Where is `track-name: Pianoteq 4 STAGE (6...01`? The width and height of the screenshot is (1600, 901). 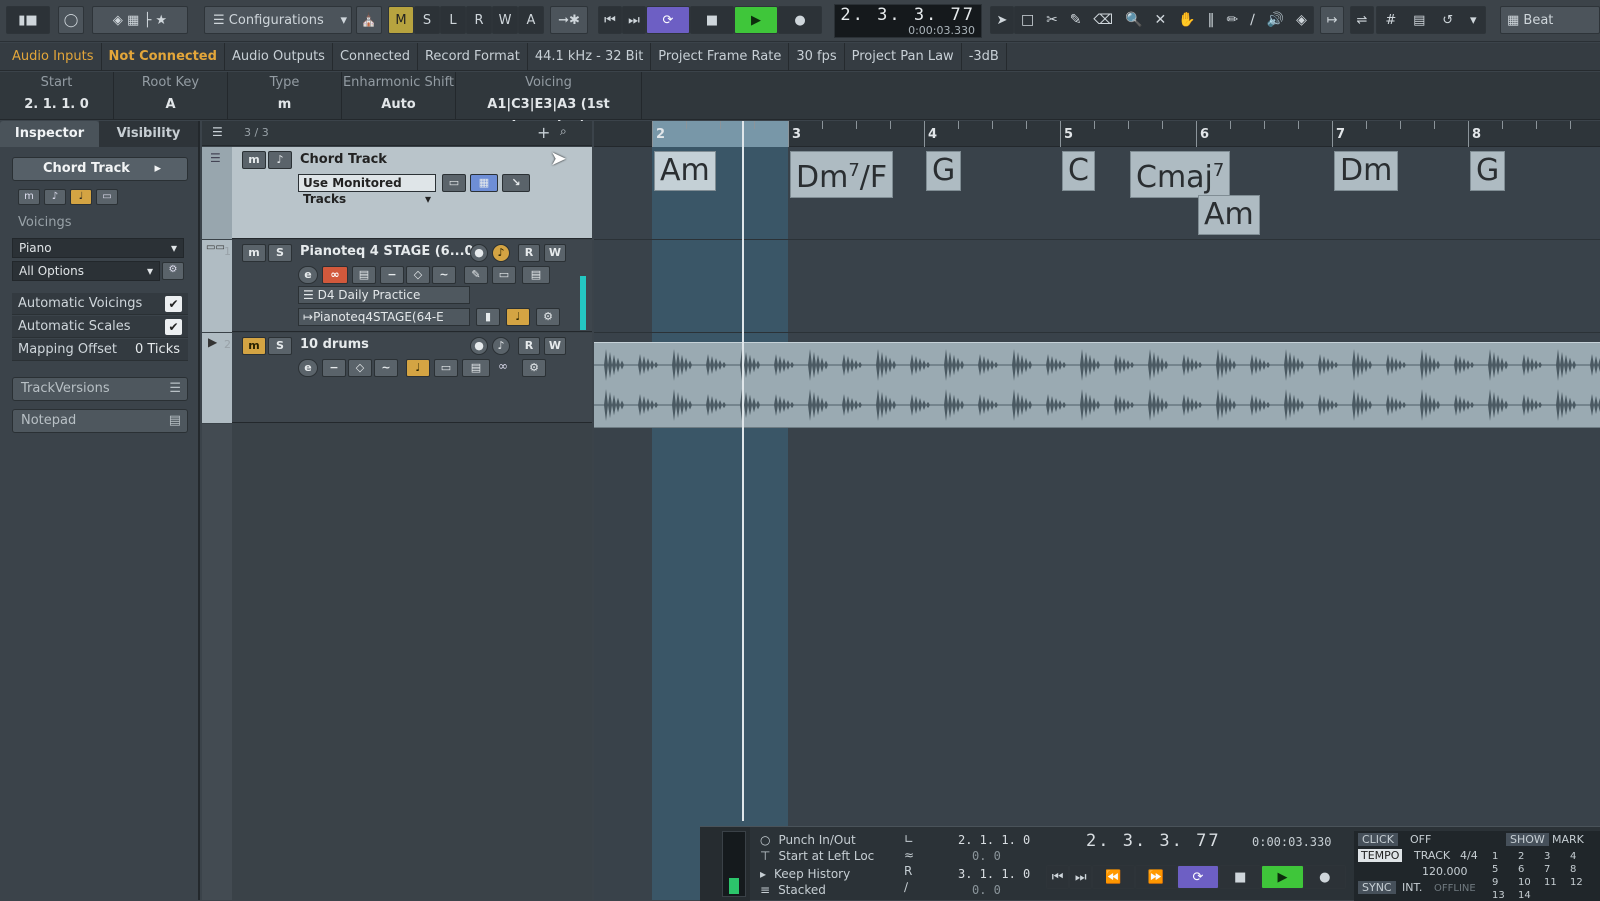 track-name: Pianoteq 4 STAGE (6...01 is located at coordinates (391, 251).